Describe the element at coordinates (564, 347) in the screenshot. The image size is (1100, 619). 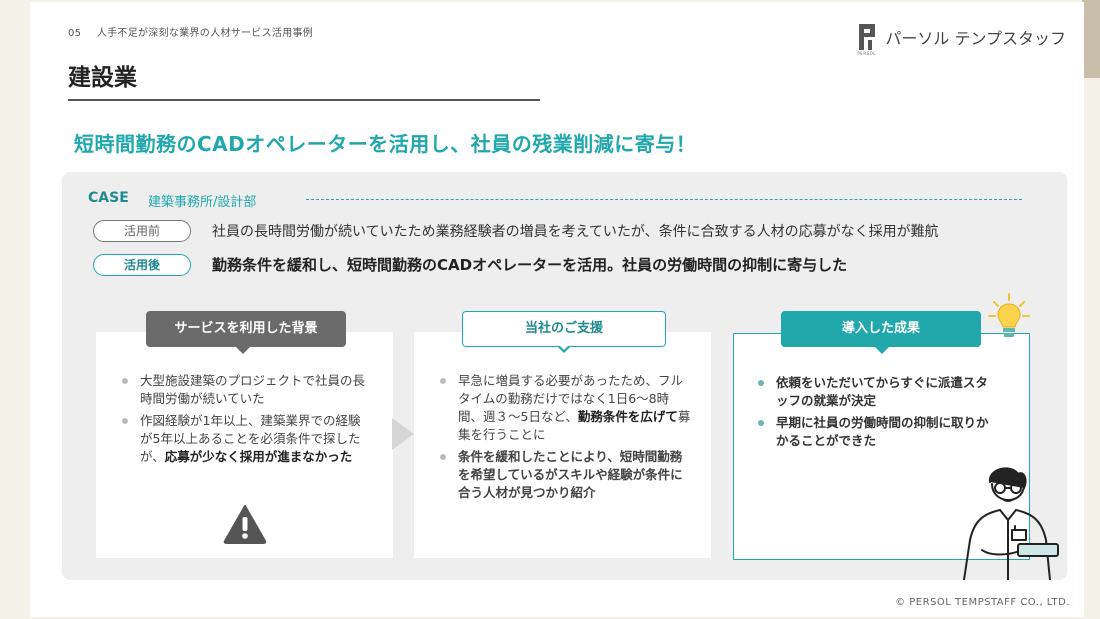
I see `callout-pointer-inner` at that location.